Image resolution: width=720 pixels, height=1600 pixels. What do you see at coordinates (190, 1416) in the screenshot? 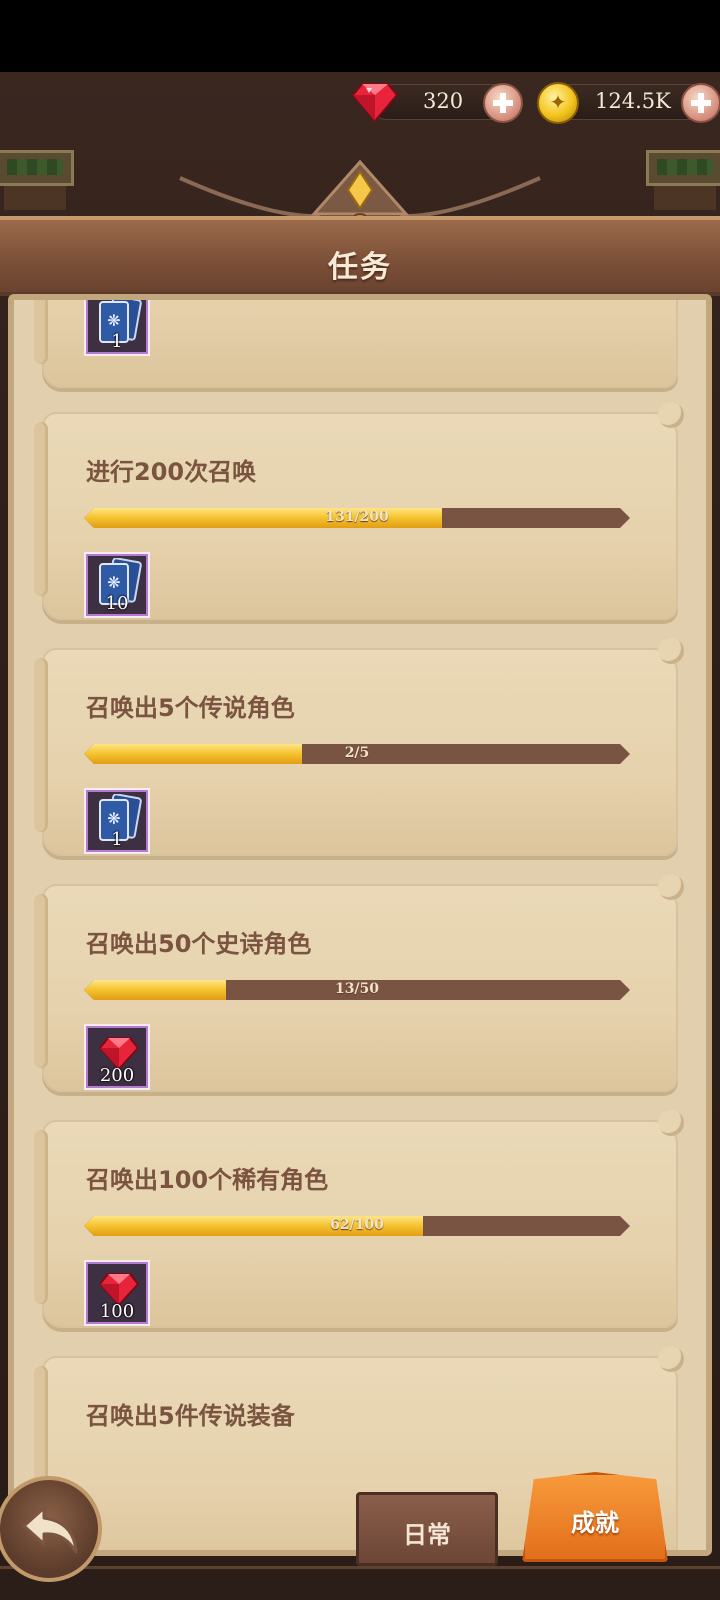
I see `task-title: 召唤出5件传说装备` at bounding box center [190, 1416].